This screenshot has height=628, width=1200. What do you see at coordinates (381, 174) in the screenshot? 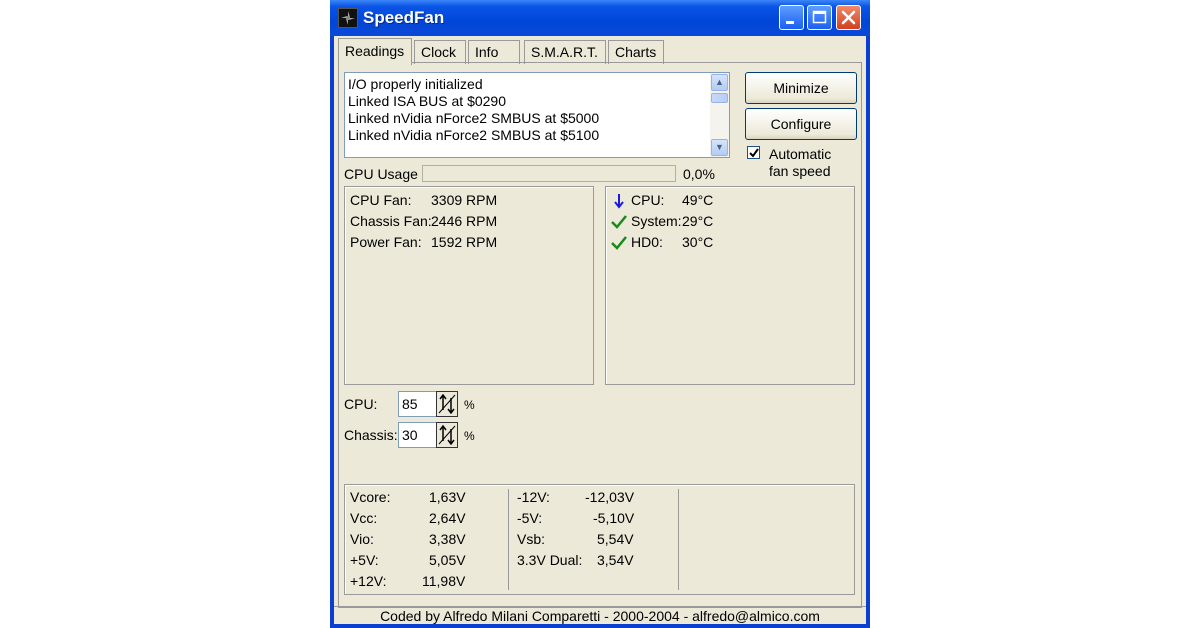
I see `cpu-usage-label: CPU Usage` at bounding box center [381, 174].